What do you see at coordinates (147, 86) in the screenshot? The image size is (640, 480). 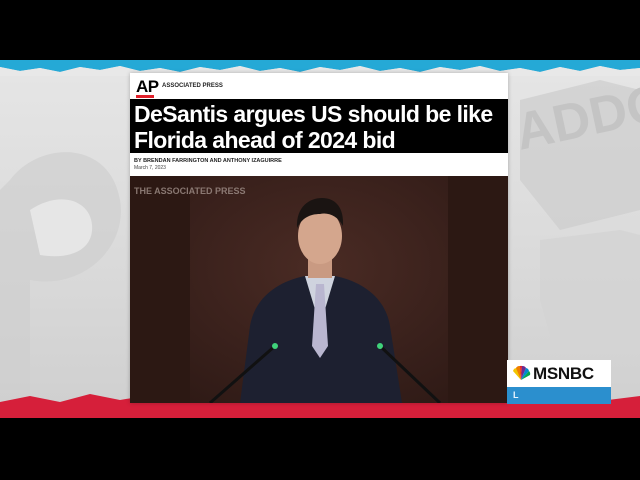 I see `ap-logo: AP` at bounding box center [147, 86].